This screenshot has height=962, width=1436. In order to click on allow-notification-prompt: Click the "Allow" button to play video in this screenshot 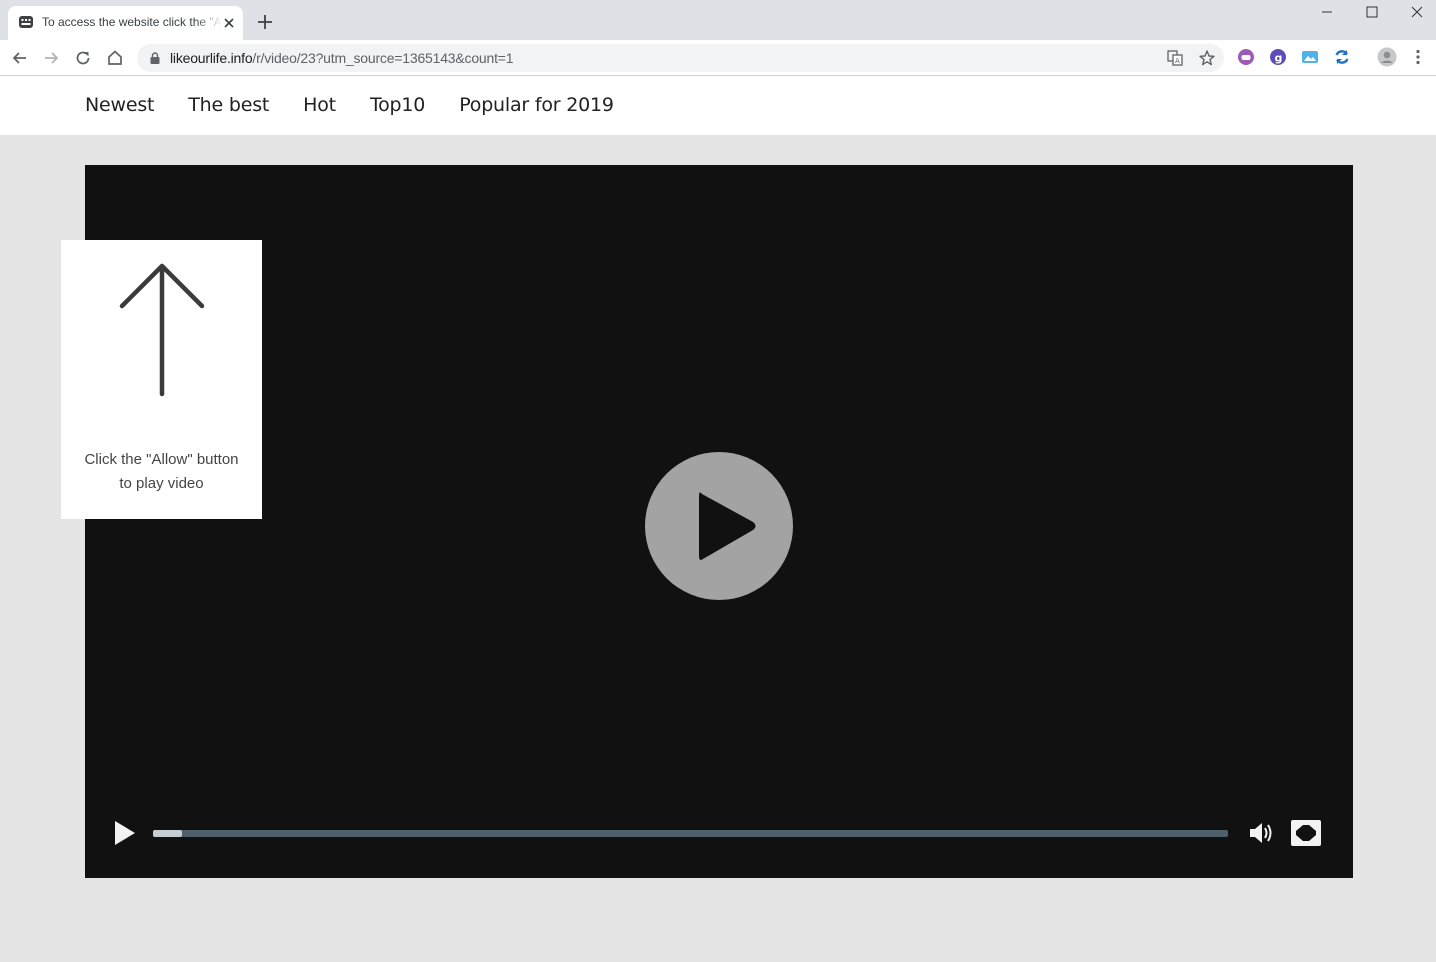, I will do `click(161, 379)`.